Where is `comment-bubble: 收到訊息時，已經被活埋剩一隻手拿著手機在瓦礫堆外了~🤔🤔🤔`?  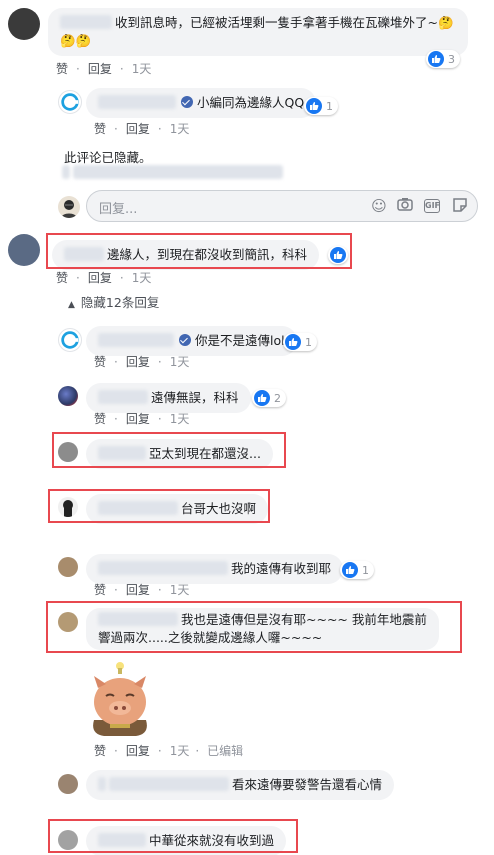 comment-bubble: 收到訊息時，已經被活埋剩一隻手拿著手機在瓦礫堆外了~🤔🤔🤔 is located at coordinates (258, 32).